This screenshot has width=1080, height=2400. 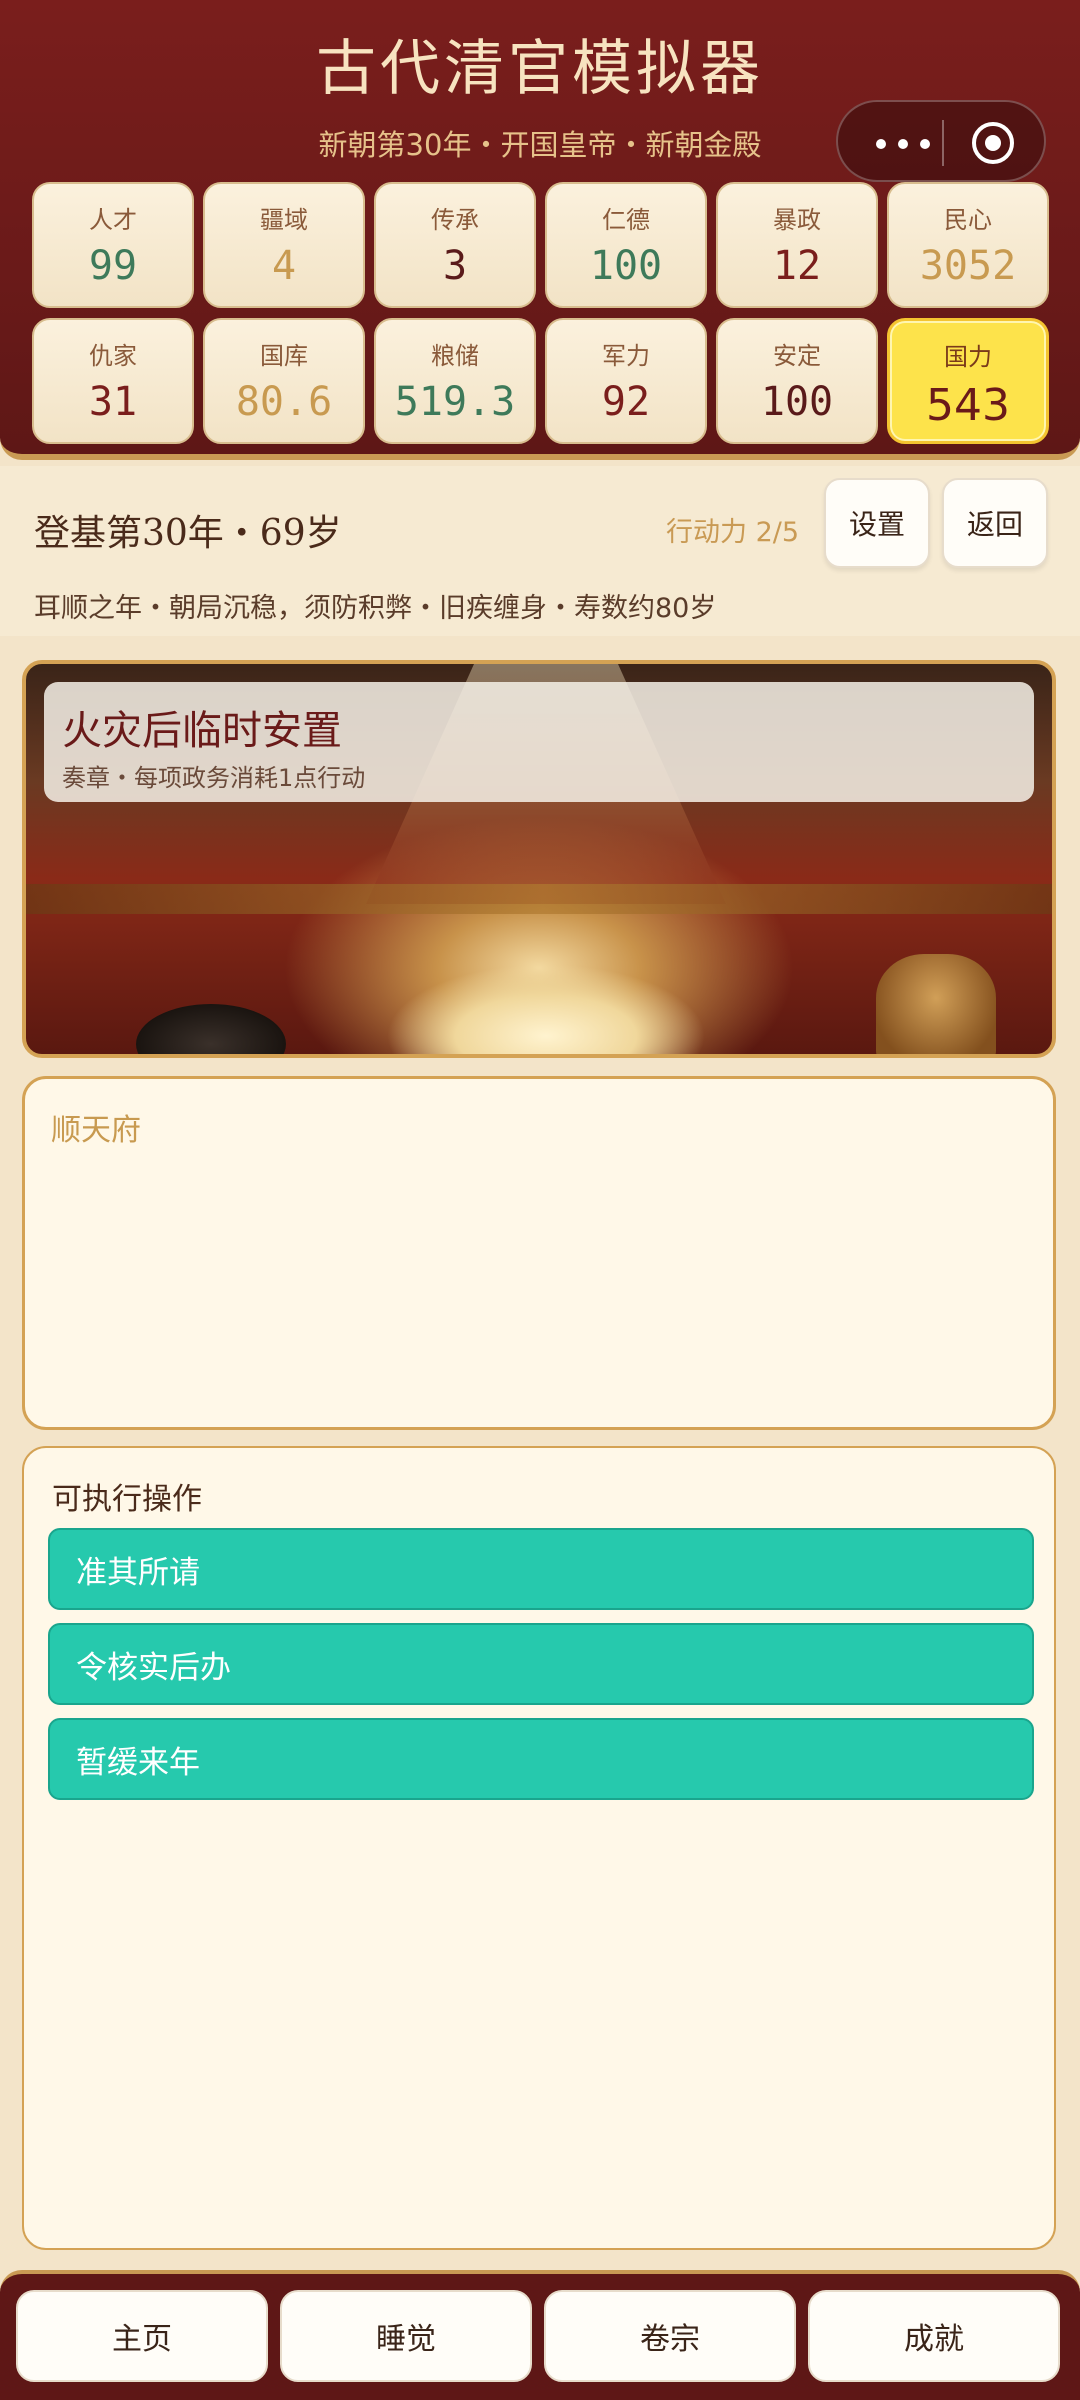 I want to click on memorial-text-panel: 顺天府, so click(x=539, y=1253).